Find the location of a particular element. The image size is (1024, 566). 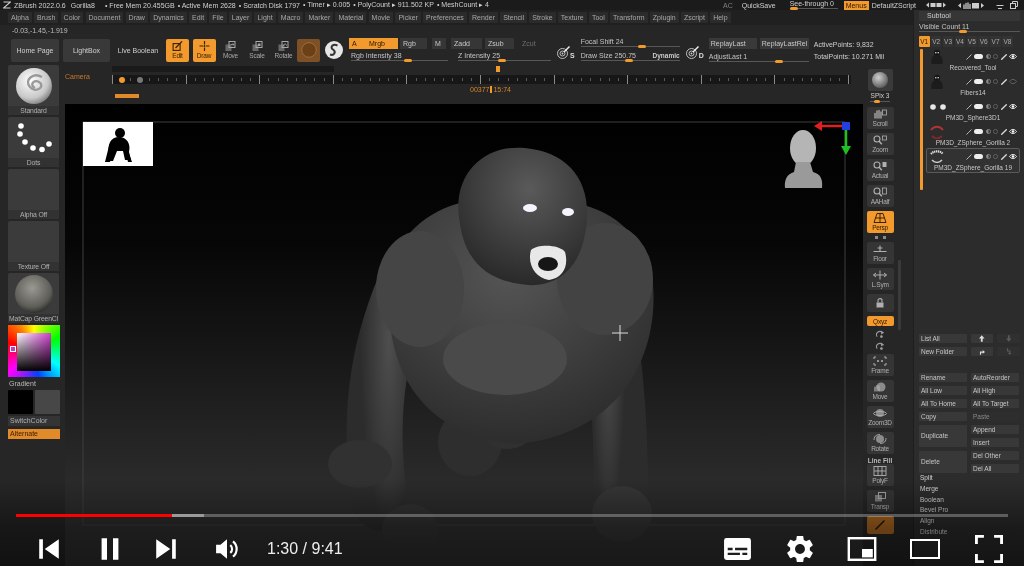

skip-previous-icon is located at coordinates (49, 549).